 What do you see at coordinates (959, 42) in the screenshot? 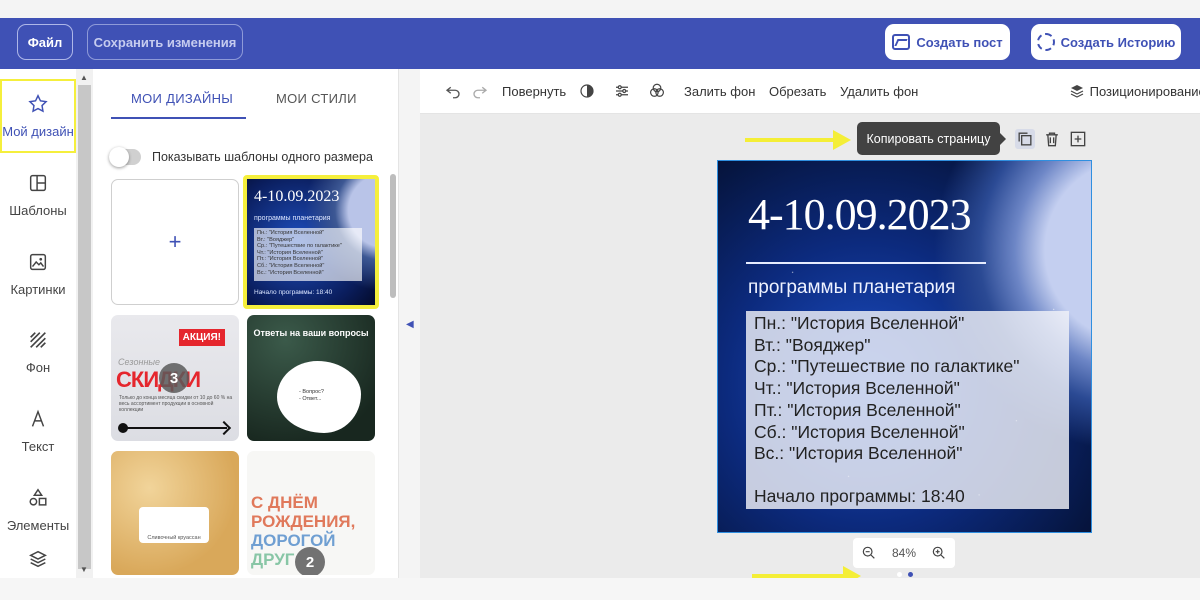
I see `create-post-label: Создать пост` at bounding box center [959, 42].